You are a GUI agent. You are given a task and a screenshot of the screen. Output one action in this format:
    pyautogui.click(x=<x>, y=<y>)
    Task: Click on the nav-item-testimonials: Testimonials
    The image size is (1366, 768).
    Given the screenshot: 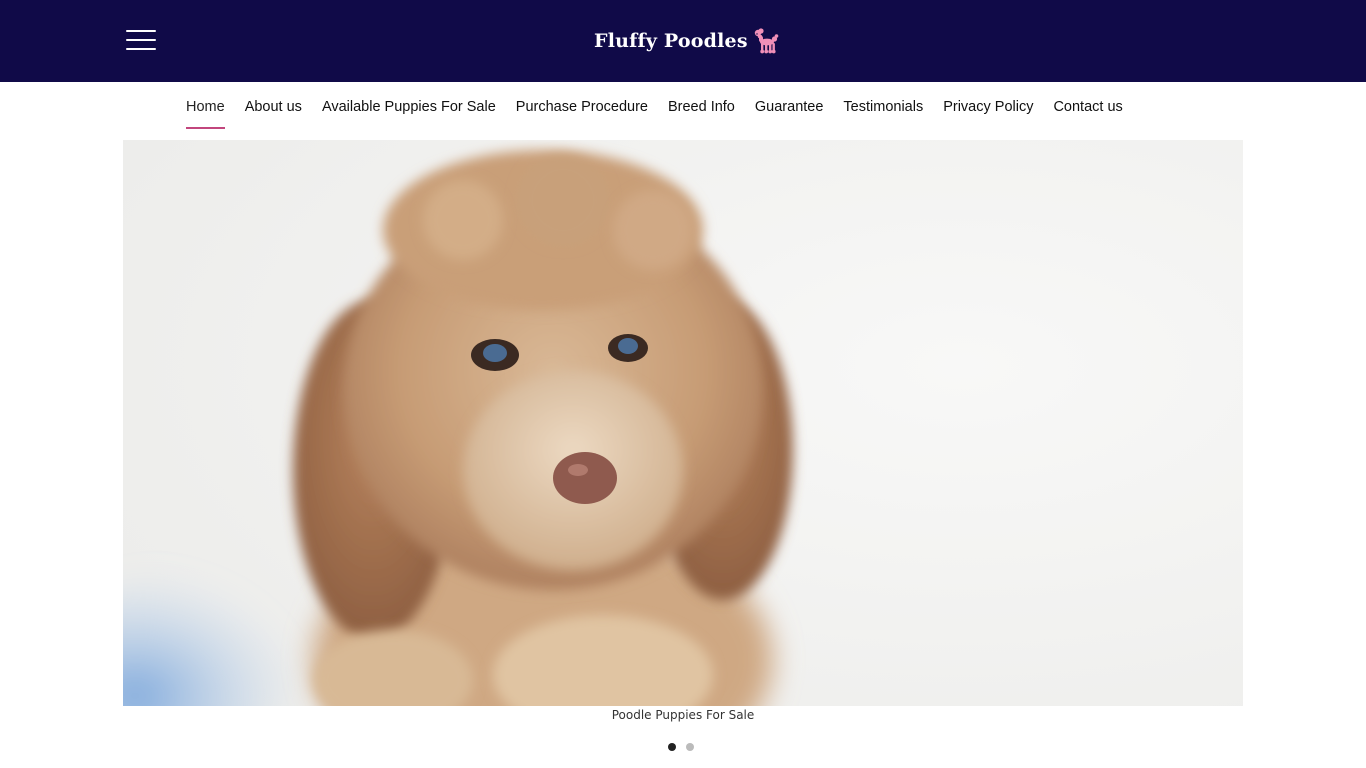 What is the action you would take?
    pyautogui.click(x=883, y=106)
    